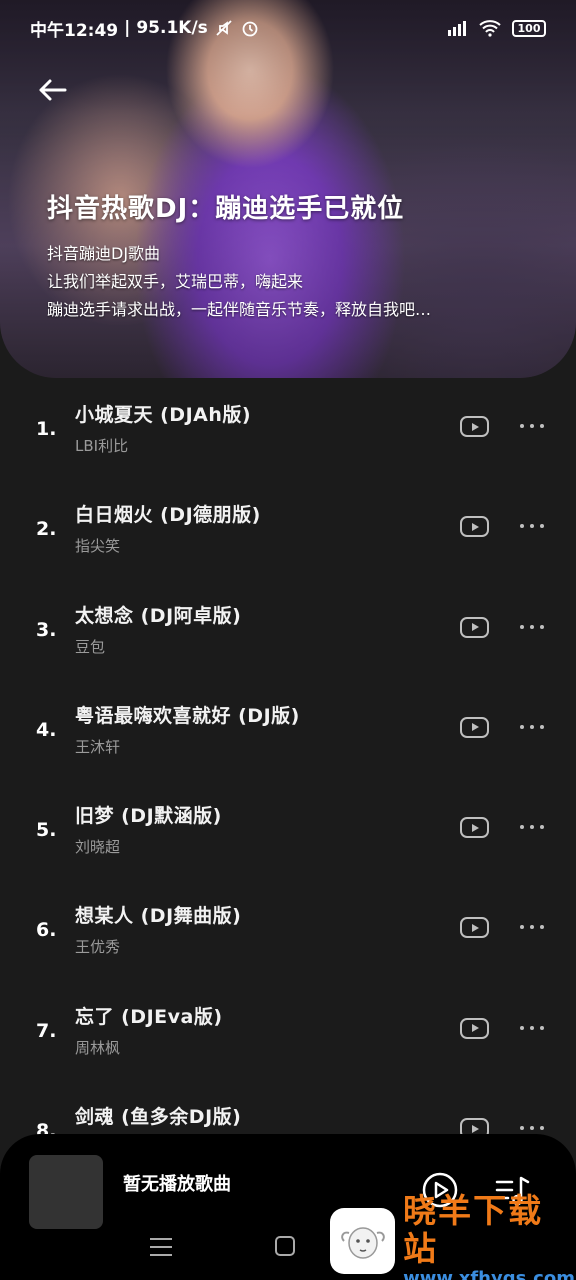  Describe the element at coordinates (74, 30) in the screenshot. I see `status-time: 中午12:49` at that location.